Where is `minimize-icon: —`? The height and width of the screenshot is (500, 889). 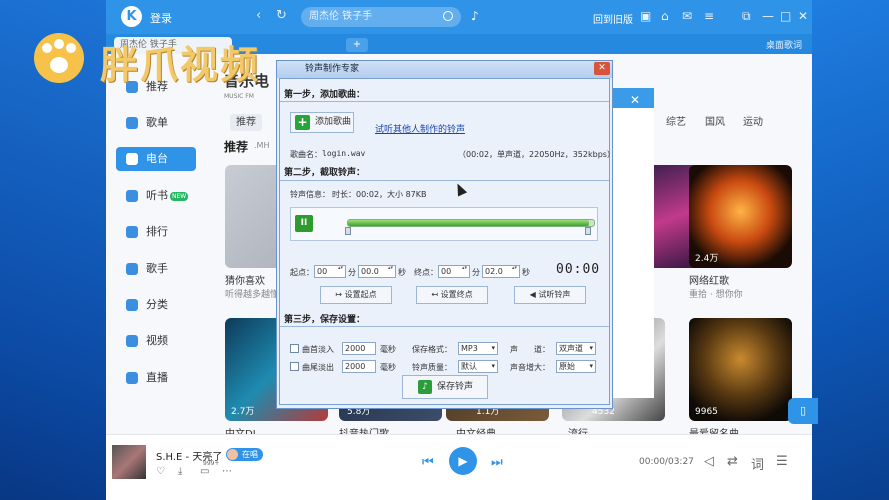
minimize-icon: — is located at coordinates (768, 16).